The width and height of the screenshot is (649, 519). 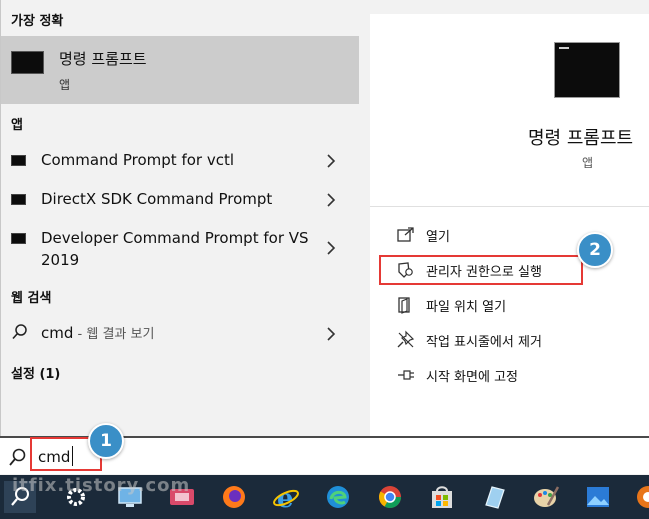 What do you see at coordinates (103, 59) in the screenshot?
I see `best-match-title: 명령 프롬프트` at bounding box center [103, 59].